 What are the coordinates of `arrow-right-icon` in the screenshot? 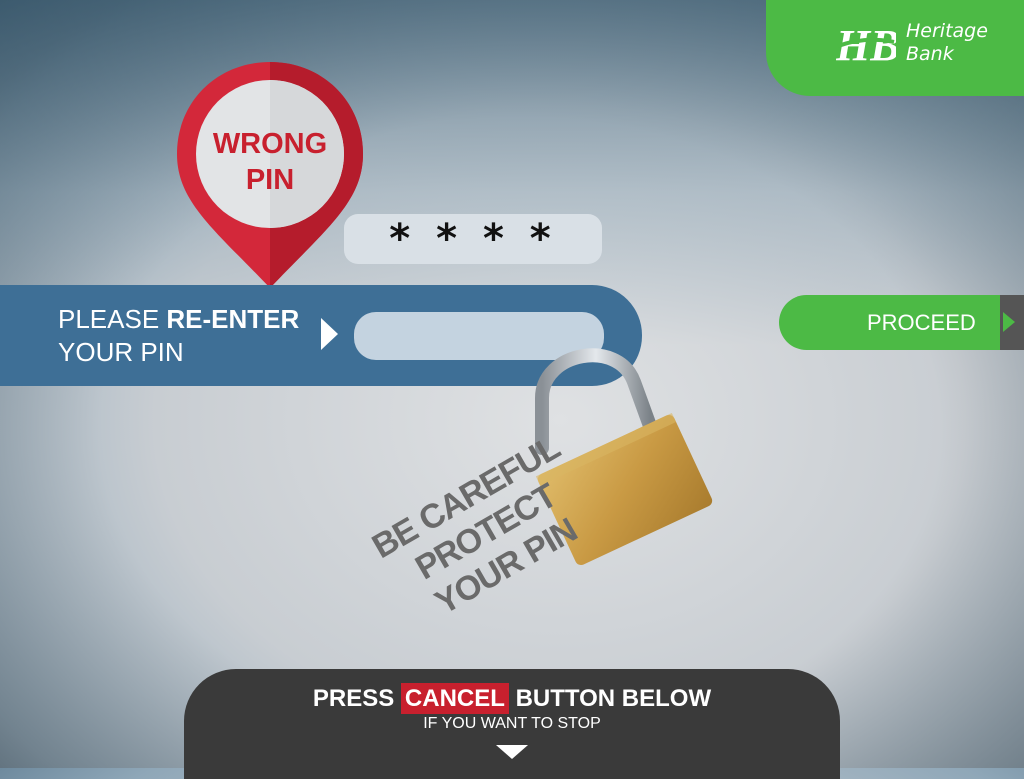 It's located at (329, 334).